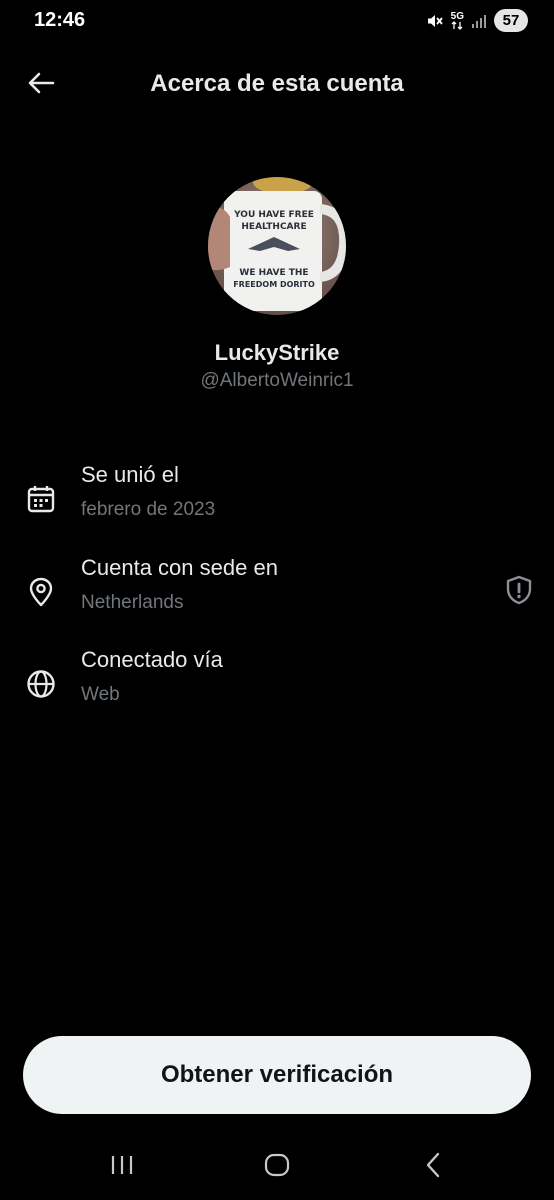  Describe the element at coordinates (435, 21) in the screenshot. I see `mute-icon` at that location.